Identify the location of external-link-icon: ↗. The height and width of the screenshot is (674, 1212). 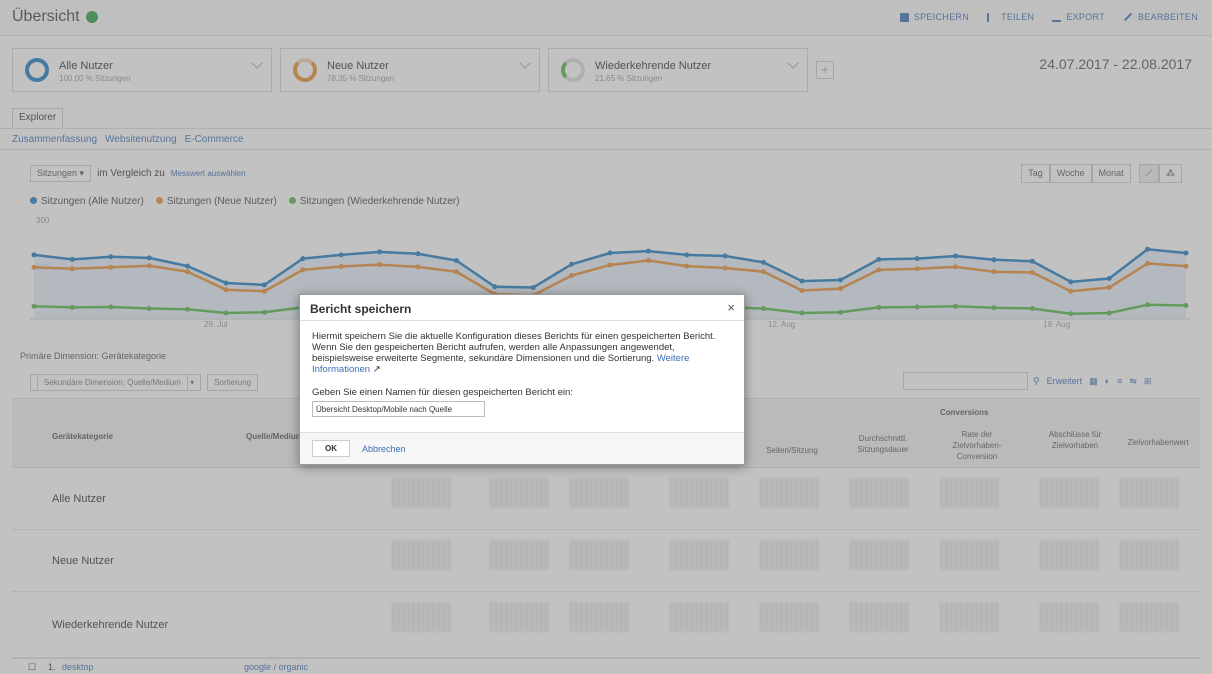
(376, 369).